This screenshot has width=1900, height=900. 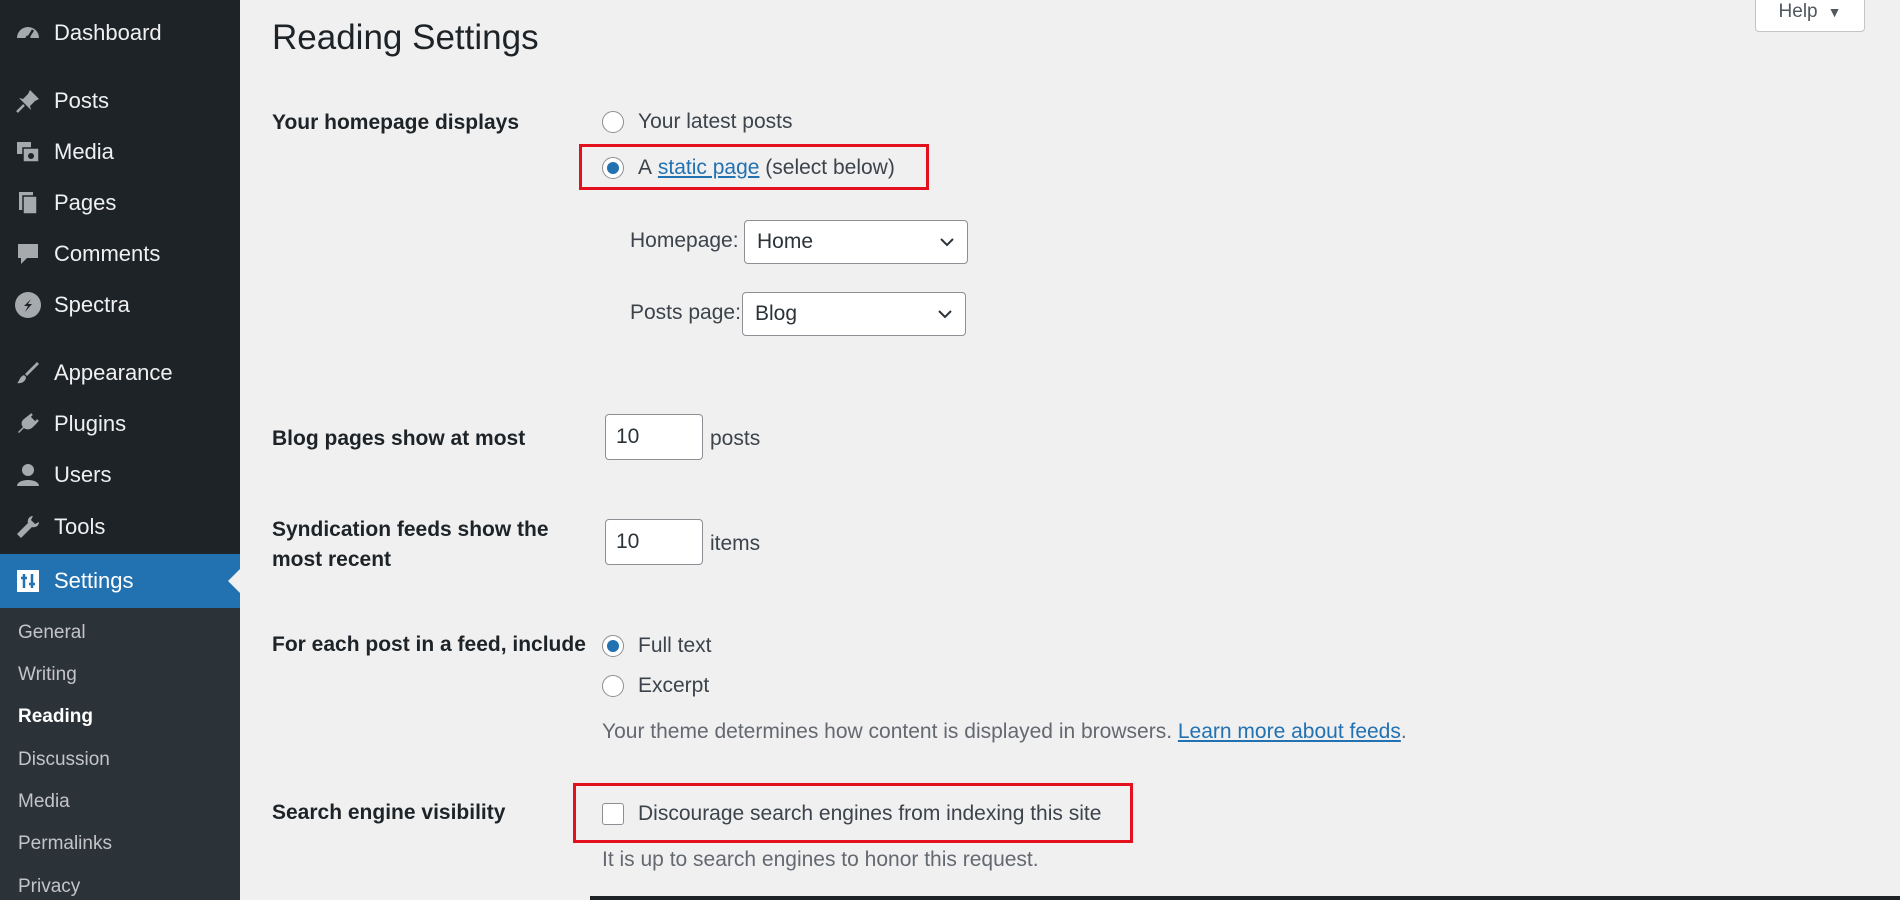 What do you see at coordinates (28, 424) in the screenshot?
I see `plug-icon` at bounding box center [28, 424].